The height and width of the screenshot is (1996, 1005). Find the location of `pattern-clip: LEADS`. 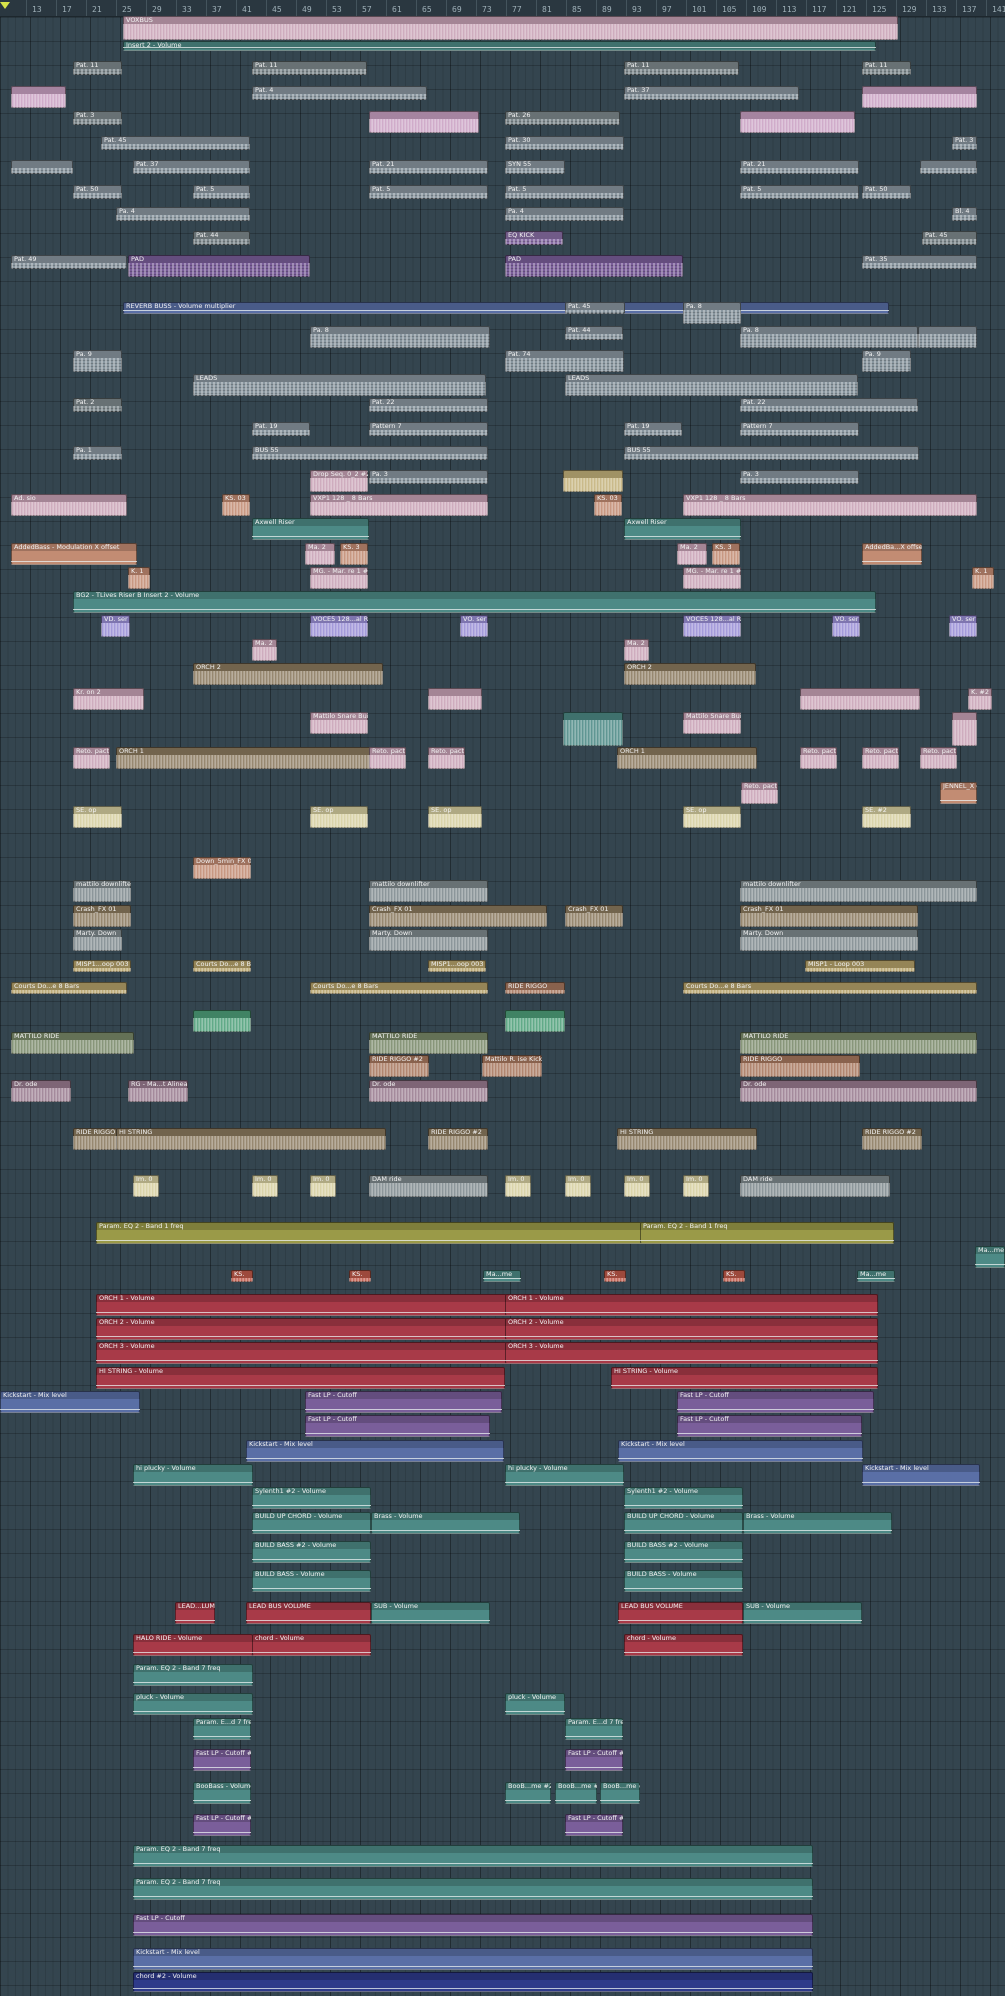

pattern-clip: LEADS is located at coordinates (711, 385).